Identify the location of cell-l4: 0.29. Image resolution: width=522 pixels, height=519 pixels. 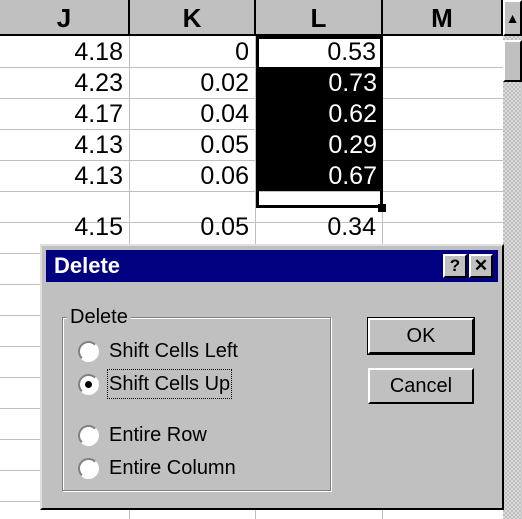
(319, 144).